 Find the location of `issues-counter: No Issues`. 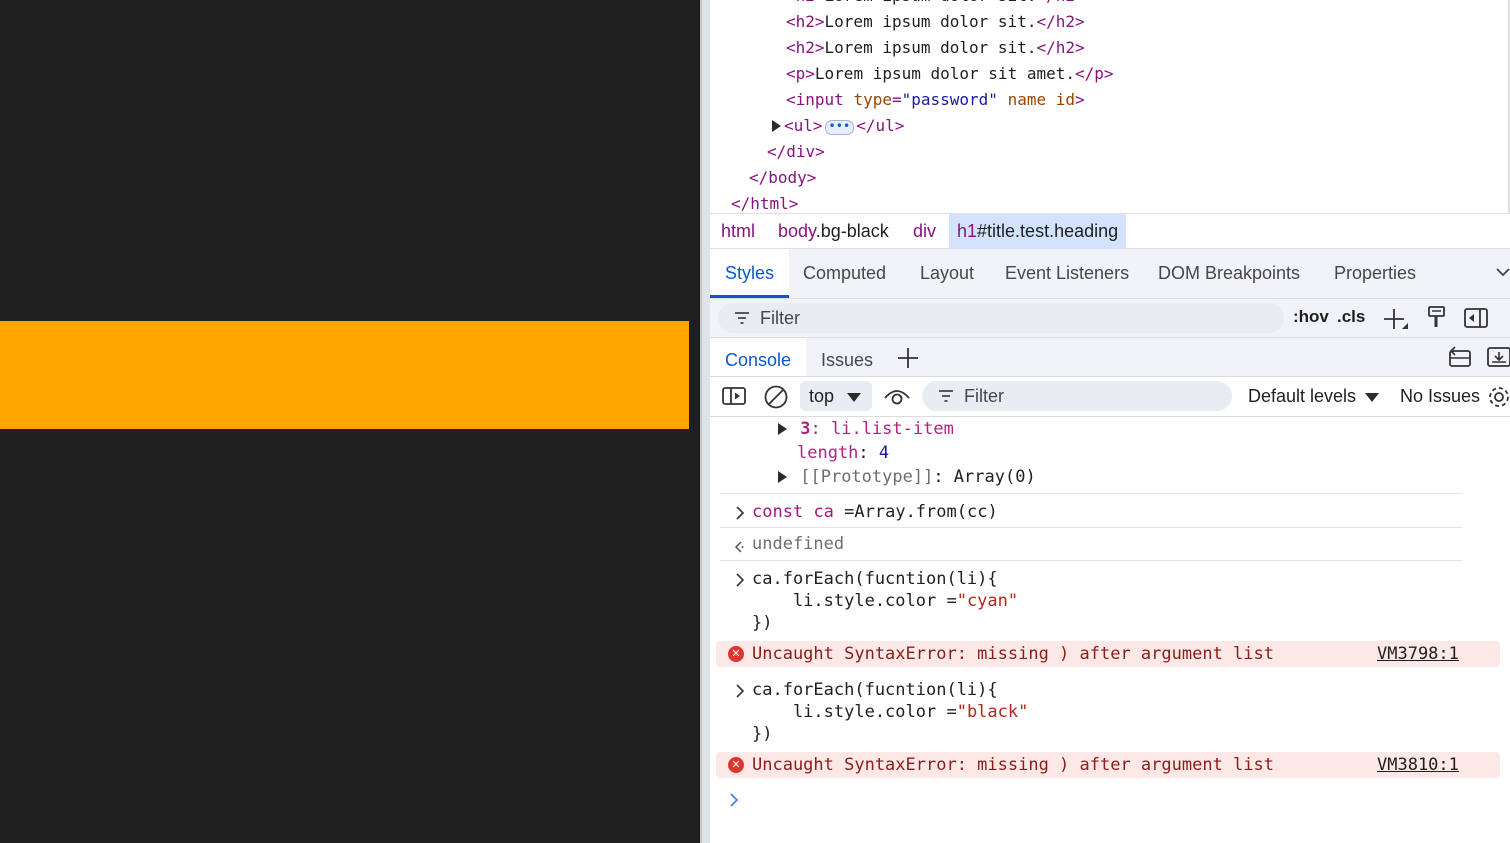

issues-counter: No Issues is located at coordinates (1440, 396).